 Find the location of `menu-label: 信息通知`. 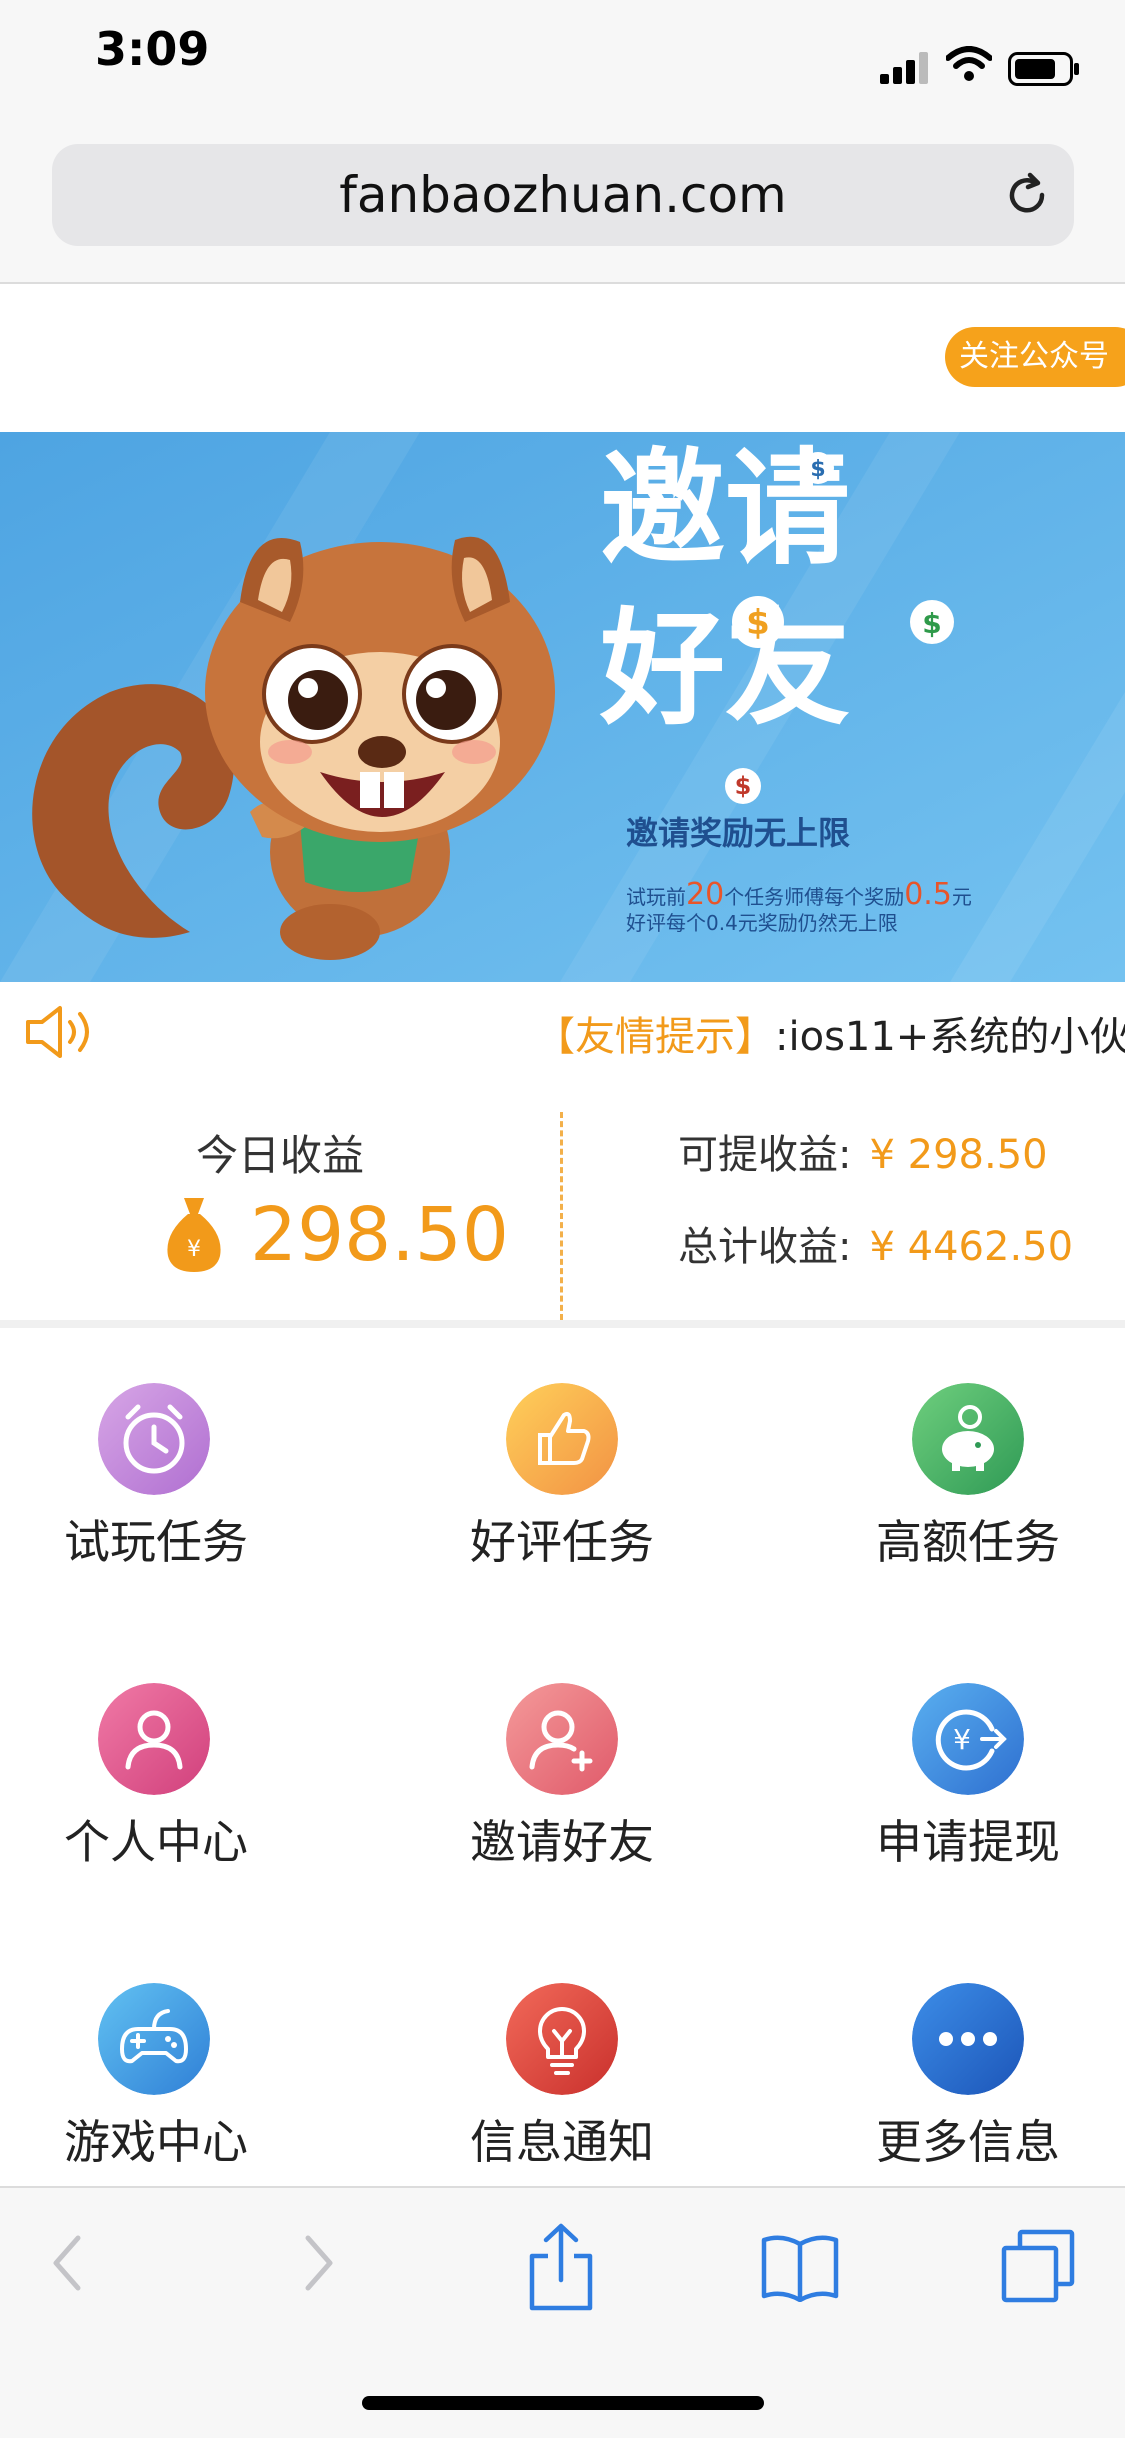

menu-label: 信息通知 is located at coordinates (562, 2142).